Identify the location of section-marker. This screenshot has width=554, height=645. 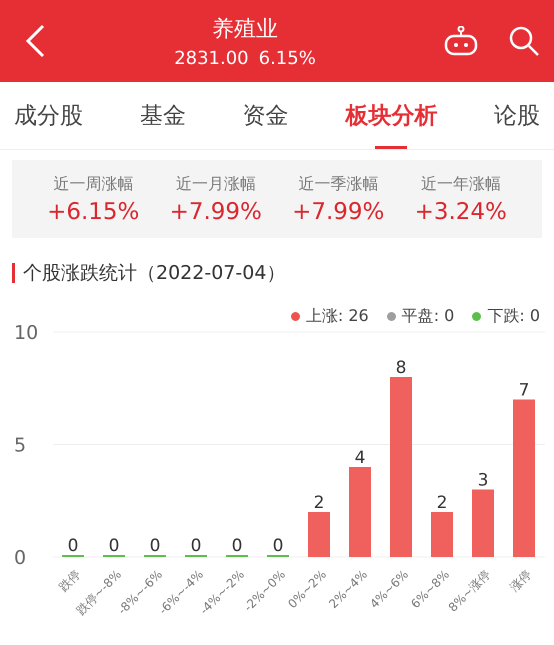
(13, 273).